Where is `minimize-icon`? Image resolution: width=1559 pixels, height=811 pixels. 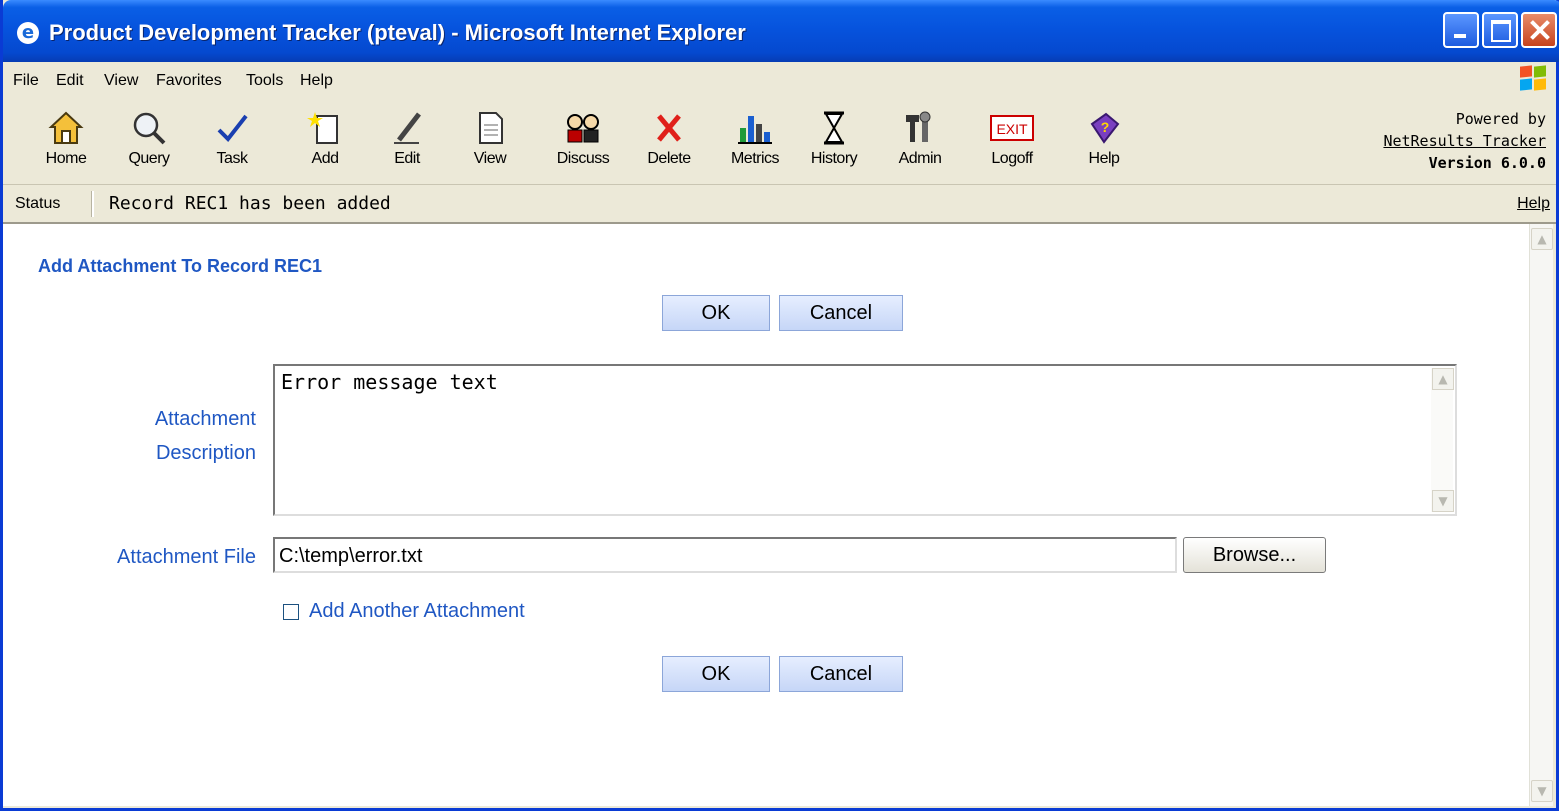 minimize-icon is located at coordinates (1461, 30).